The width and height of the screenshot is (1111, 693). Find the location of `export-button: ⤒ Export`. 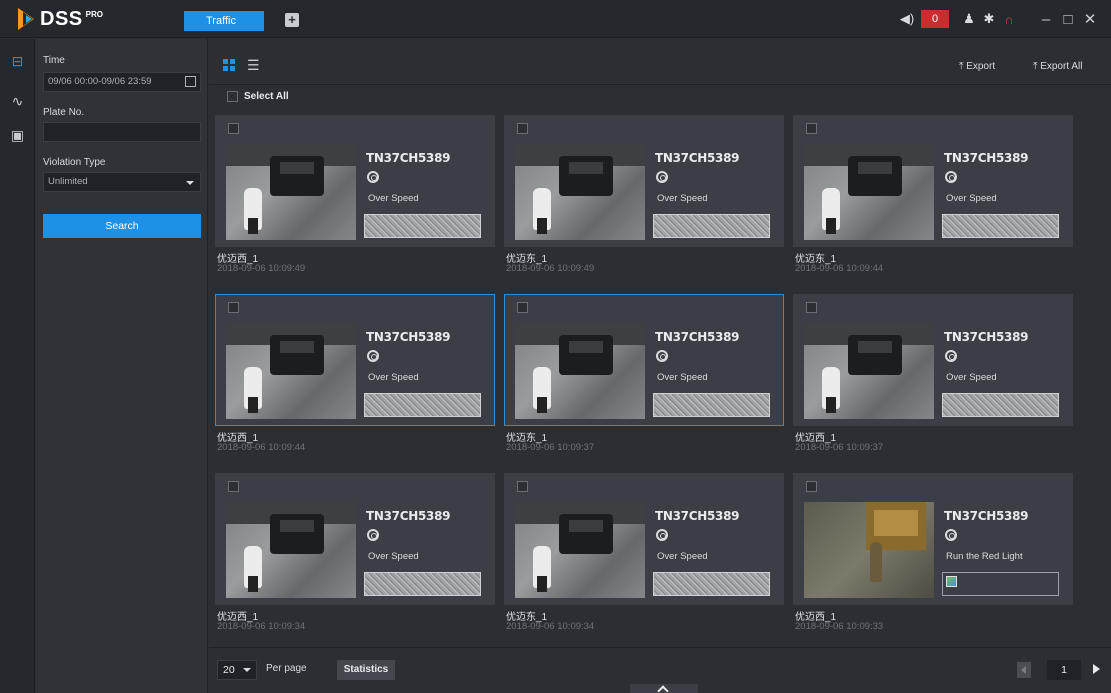

export-button: ⤒ Export is located at coordinates (977, 66).